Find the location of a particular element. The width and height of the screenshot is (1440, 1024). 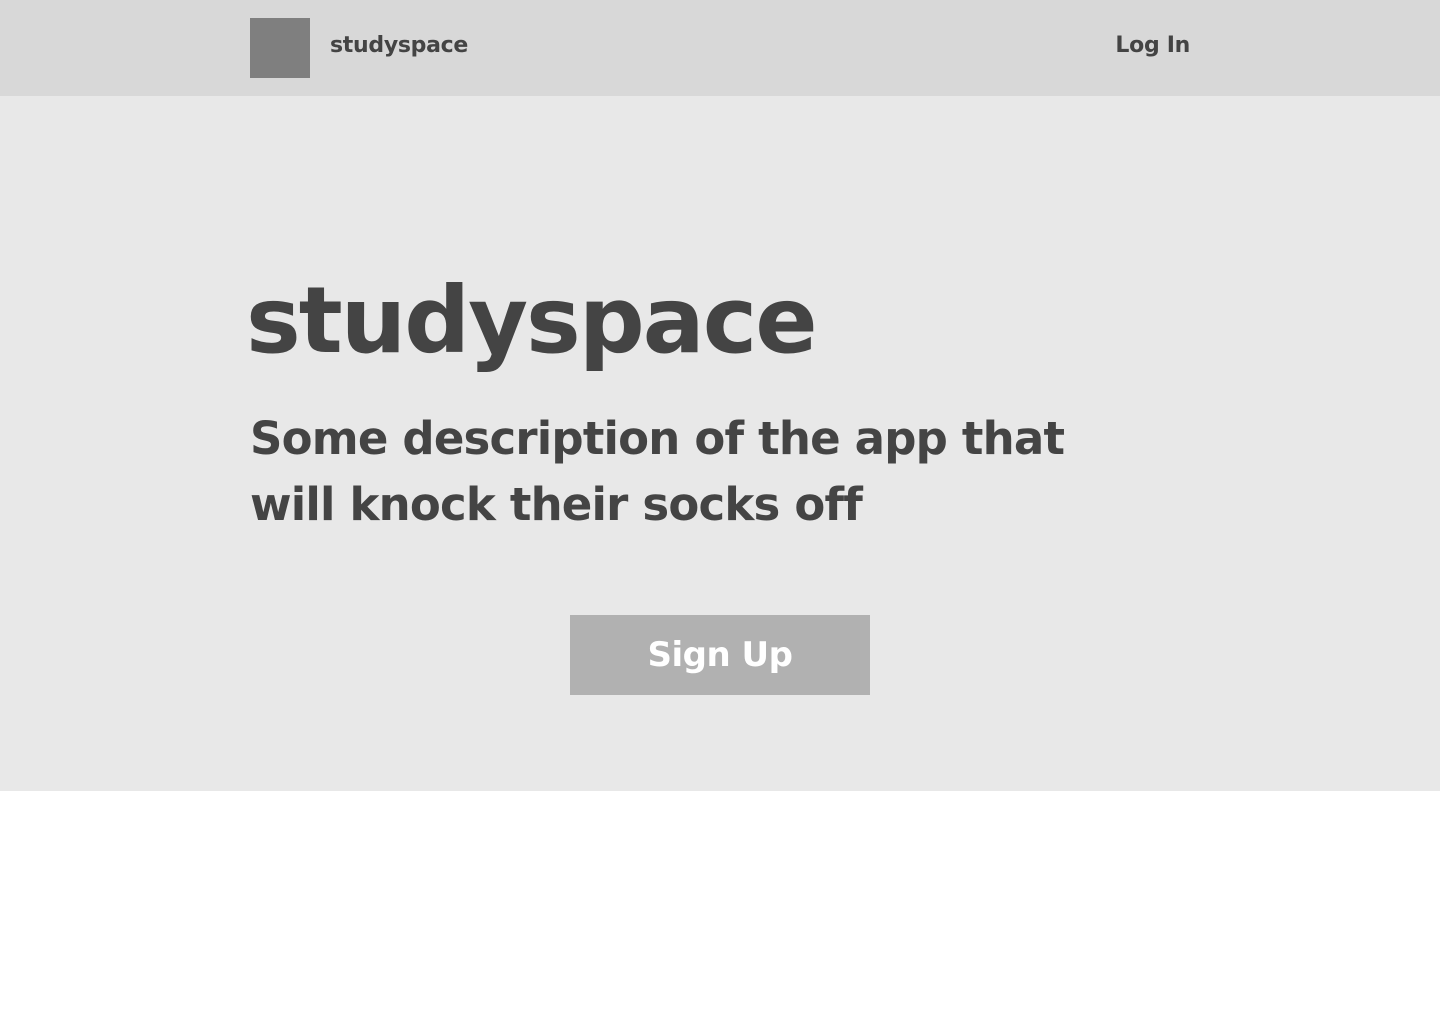

hero-title: studyspace is located at coordinates (532, 320).